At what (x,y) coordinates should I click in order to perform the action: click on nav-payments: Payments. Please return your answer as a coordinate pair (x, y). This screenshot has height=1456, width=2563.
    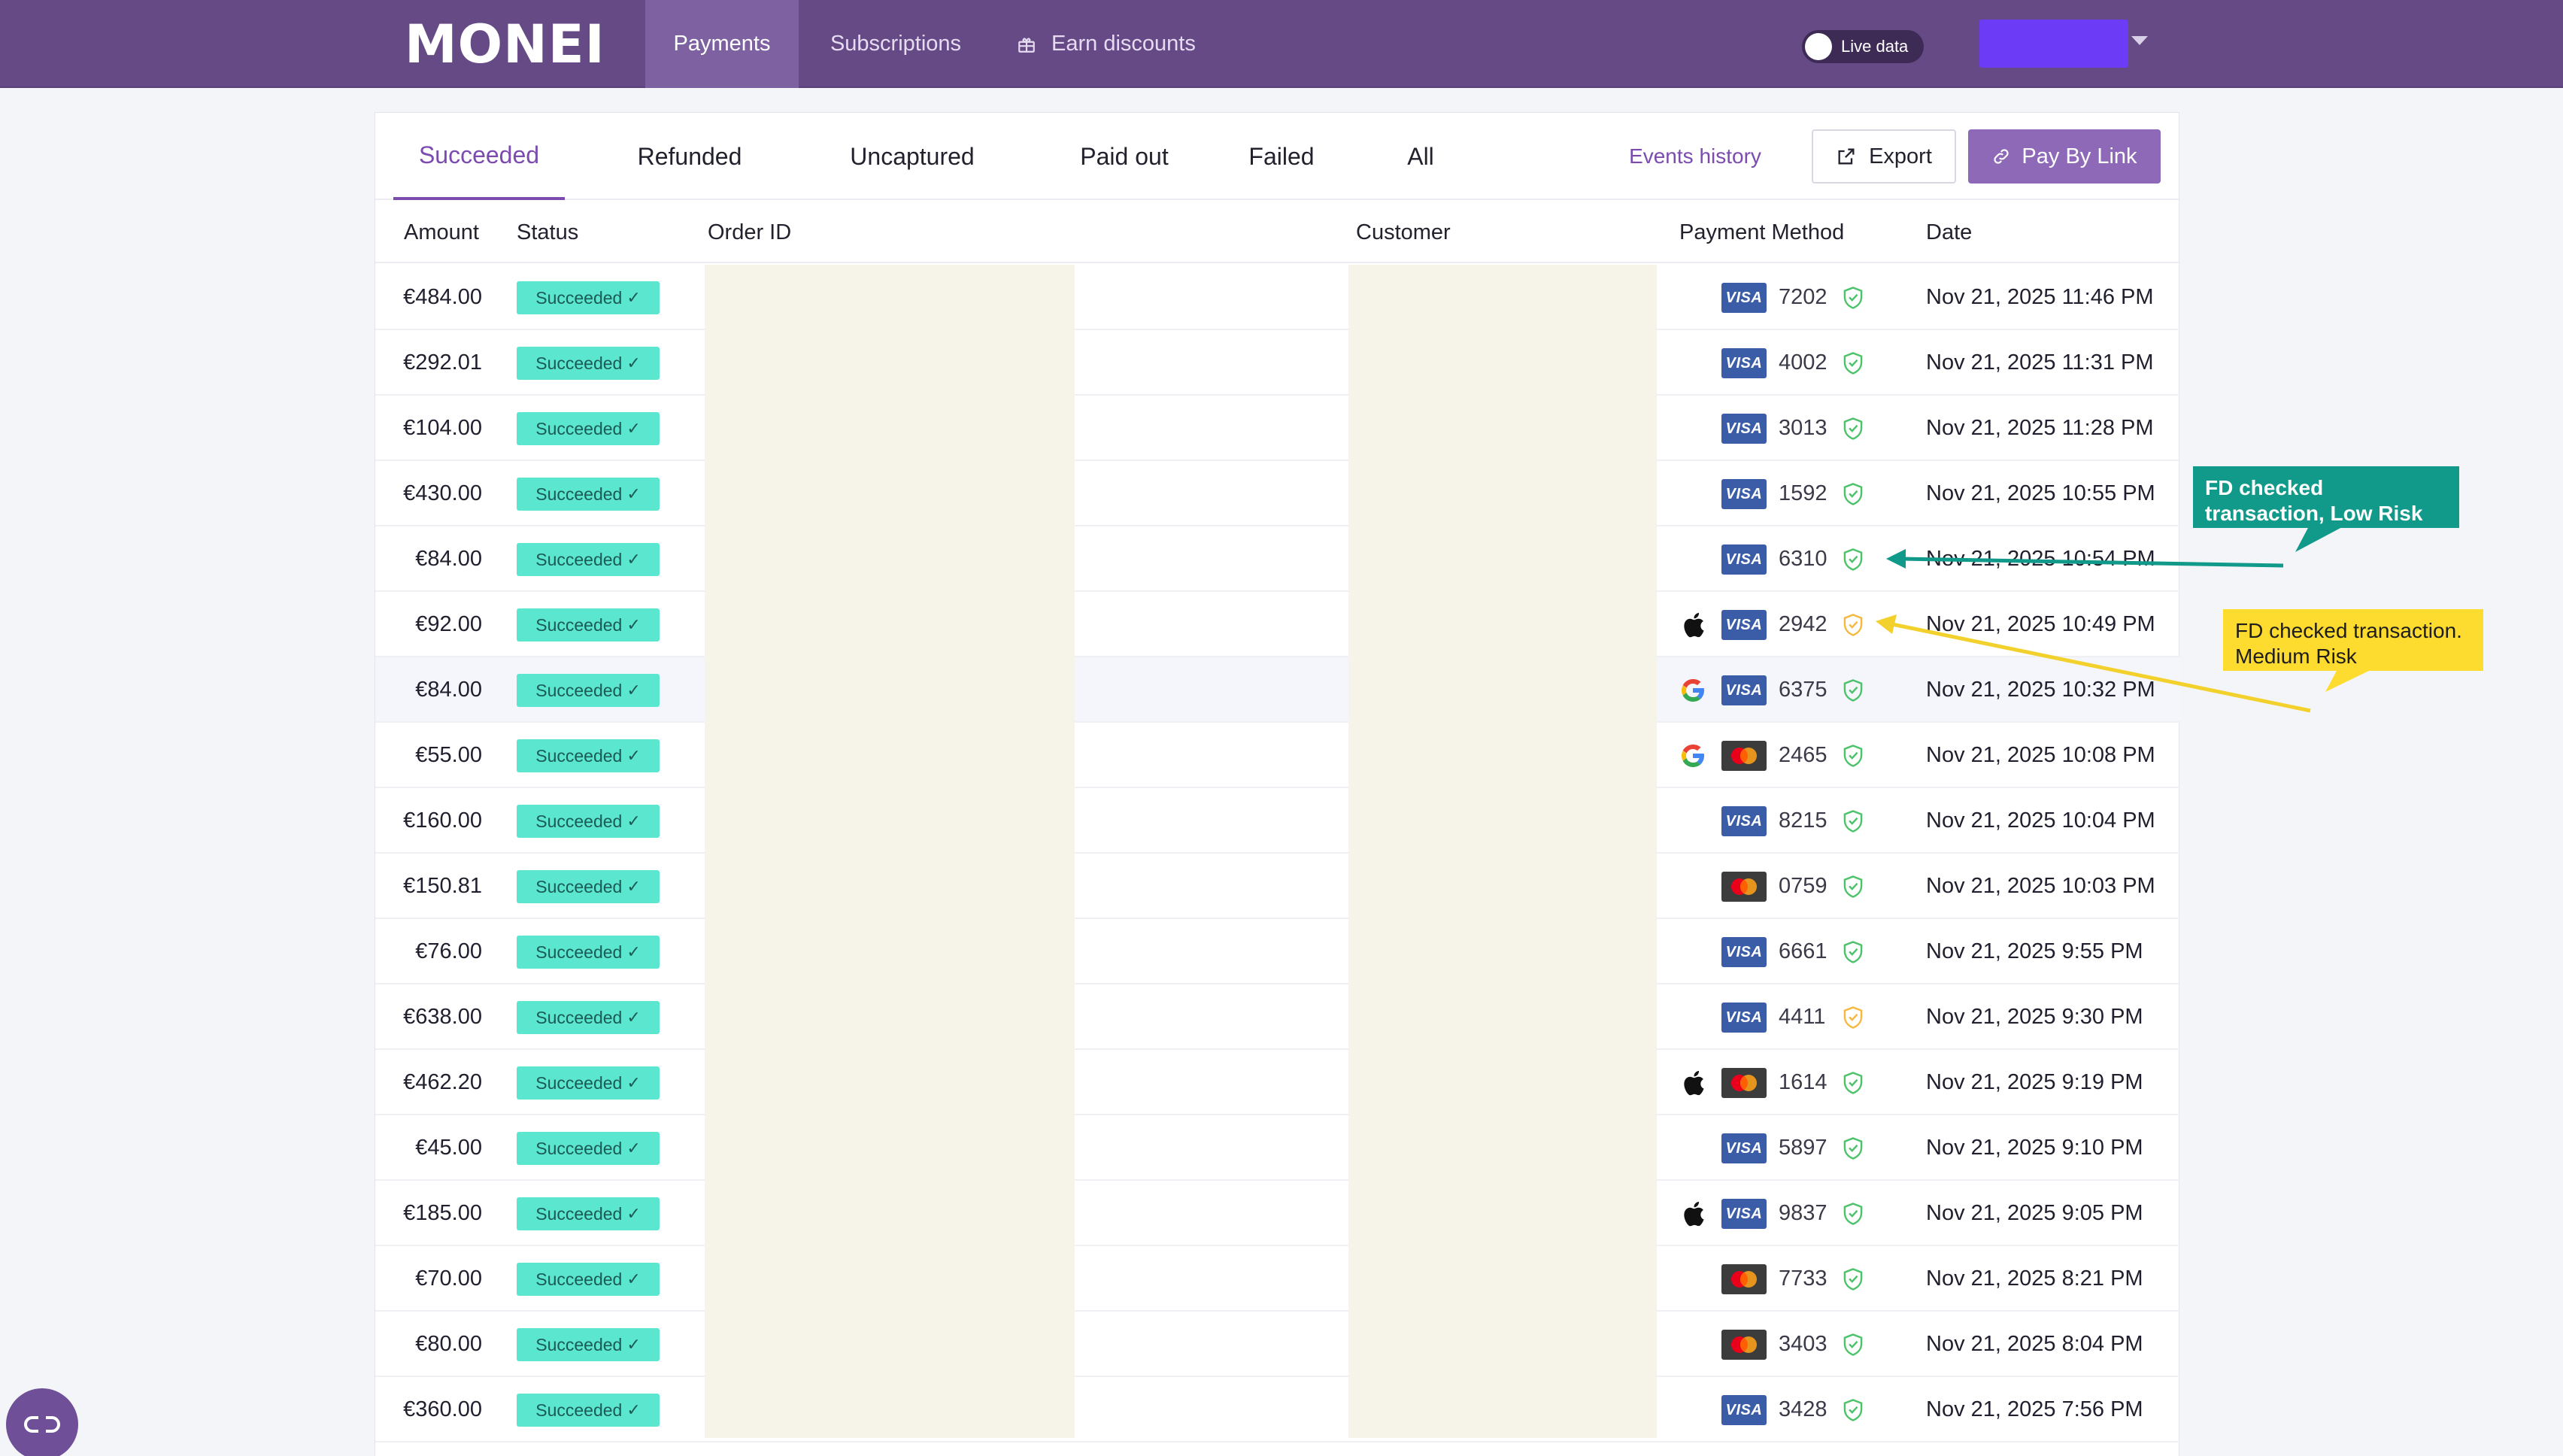
    Looking at the image, I should click on (722, 44).